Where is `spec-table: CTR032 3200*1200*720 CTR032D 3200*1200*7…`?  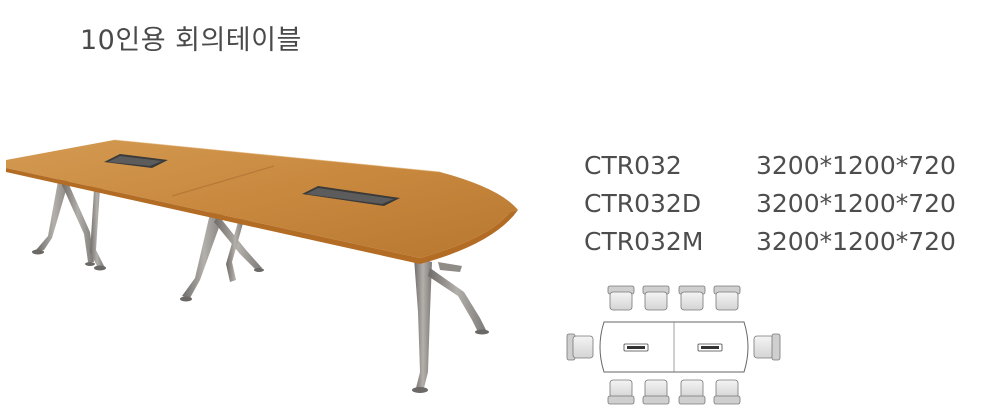
spec-table: CTR032 3200*1200*720 CTR032D 3200*1200*7… is located at coordinates (770, 203).